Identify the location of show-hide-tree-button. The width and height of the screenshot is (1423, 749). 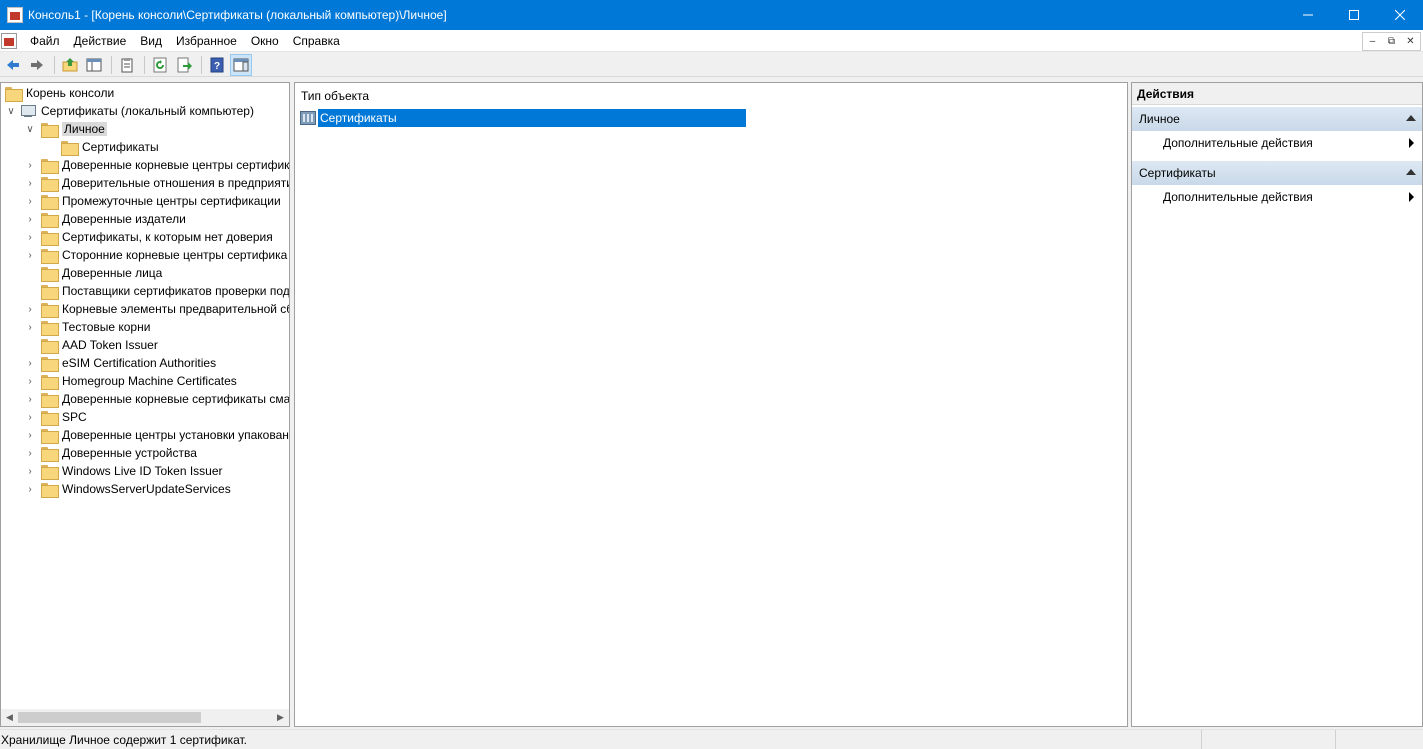
(94, 65).